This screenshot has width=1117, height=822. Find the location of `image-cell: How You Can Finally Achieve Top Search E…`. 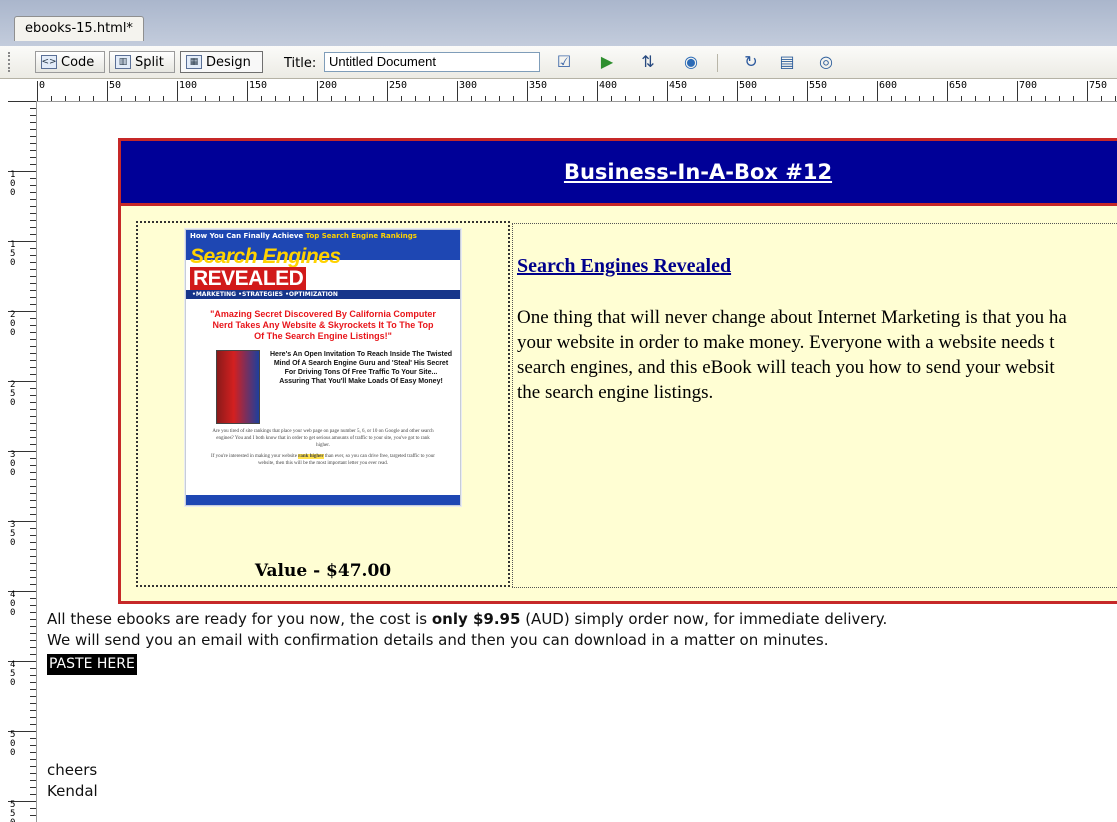

image-cell: How You Can Finally Achieve Top Search E… is located at coordinates (323, 404).